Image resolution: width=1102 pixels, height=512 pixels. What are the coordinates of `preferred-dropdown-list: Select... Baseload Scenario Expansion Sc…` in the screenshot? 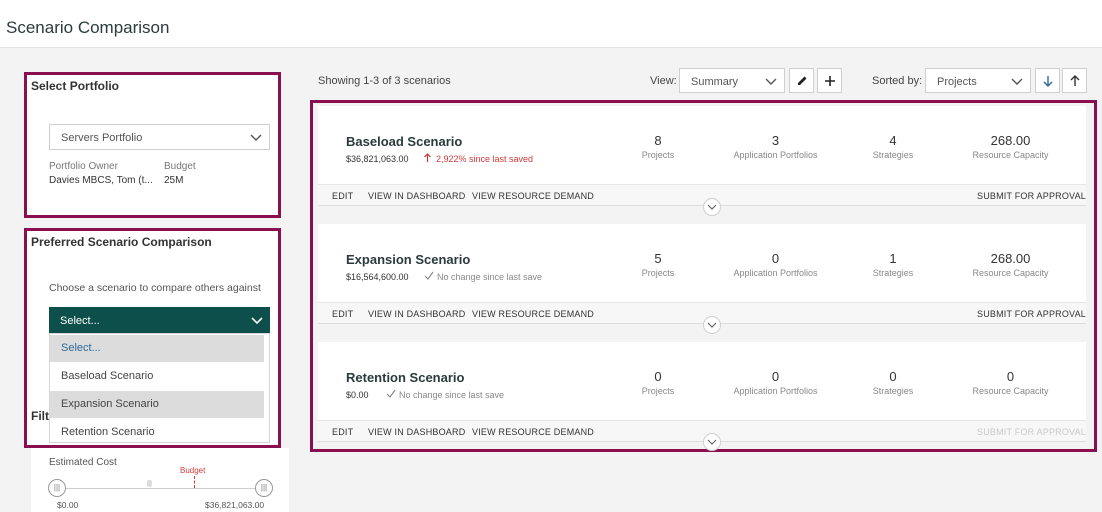 It's located at (159, 388).